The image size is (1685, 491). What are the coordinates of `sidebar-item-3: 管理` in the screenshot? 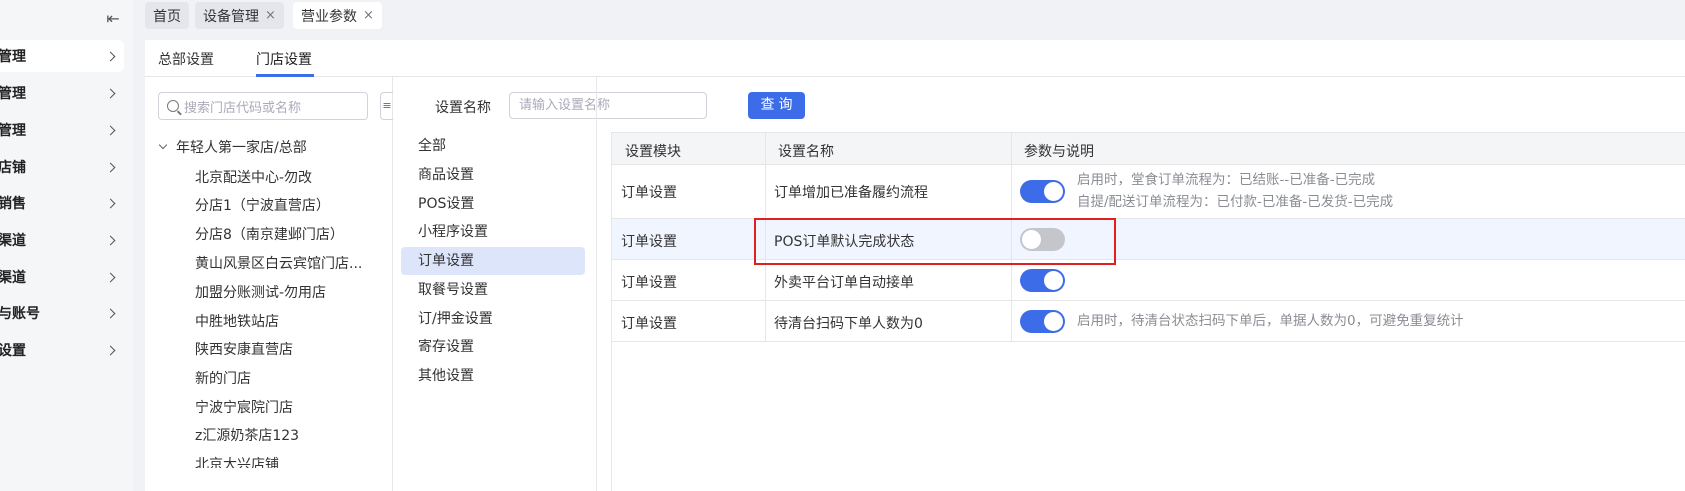 It's located at (62, 130).